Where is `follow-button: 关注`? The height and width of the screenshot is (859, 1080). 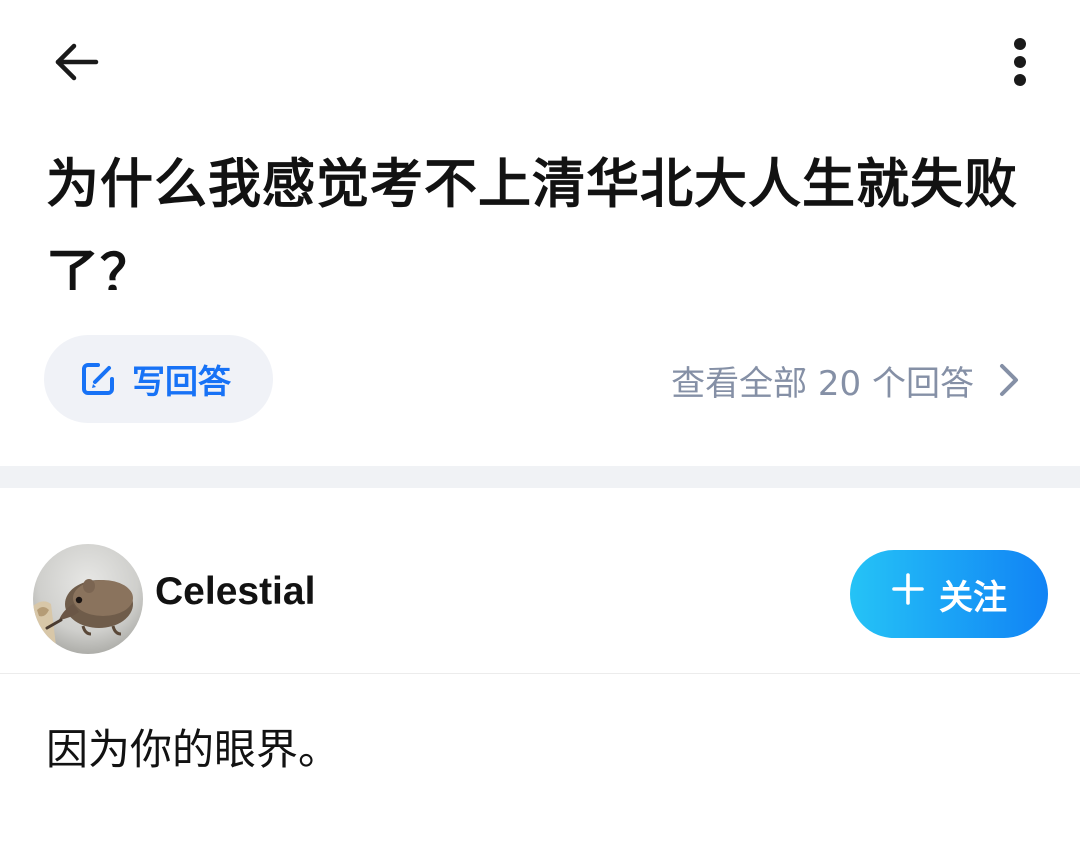
follow-button: 关注 is located at coordinates (949, 594).